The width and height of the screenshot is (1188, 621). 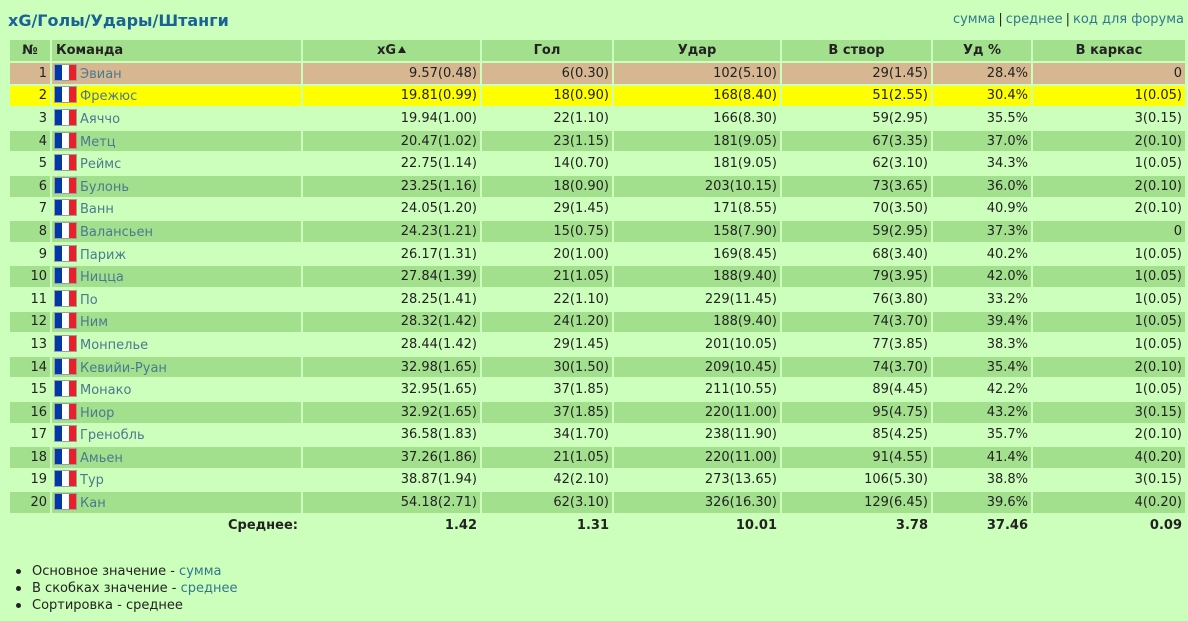 What do you see at coordinates (1109, 96) in the screenshot?
I see `cell-woodwork: 1(0.05)` at bounding box center [1109, 96].